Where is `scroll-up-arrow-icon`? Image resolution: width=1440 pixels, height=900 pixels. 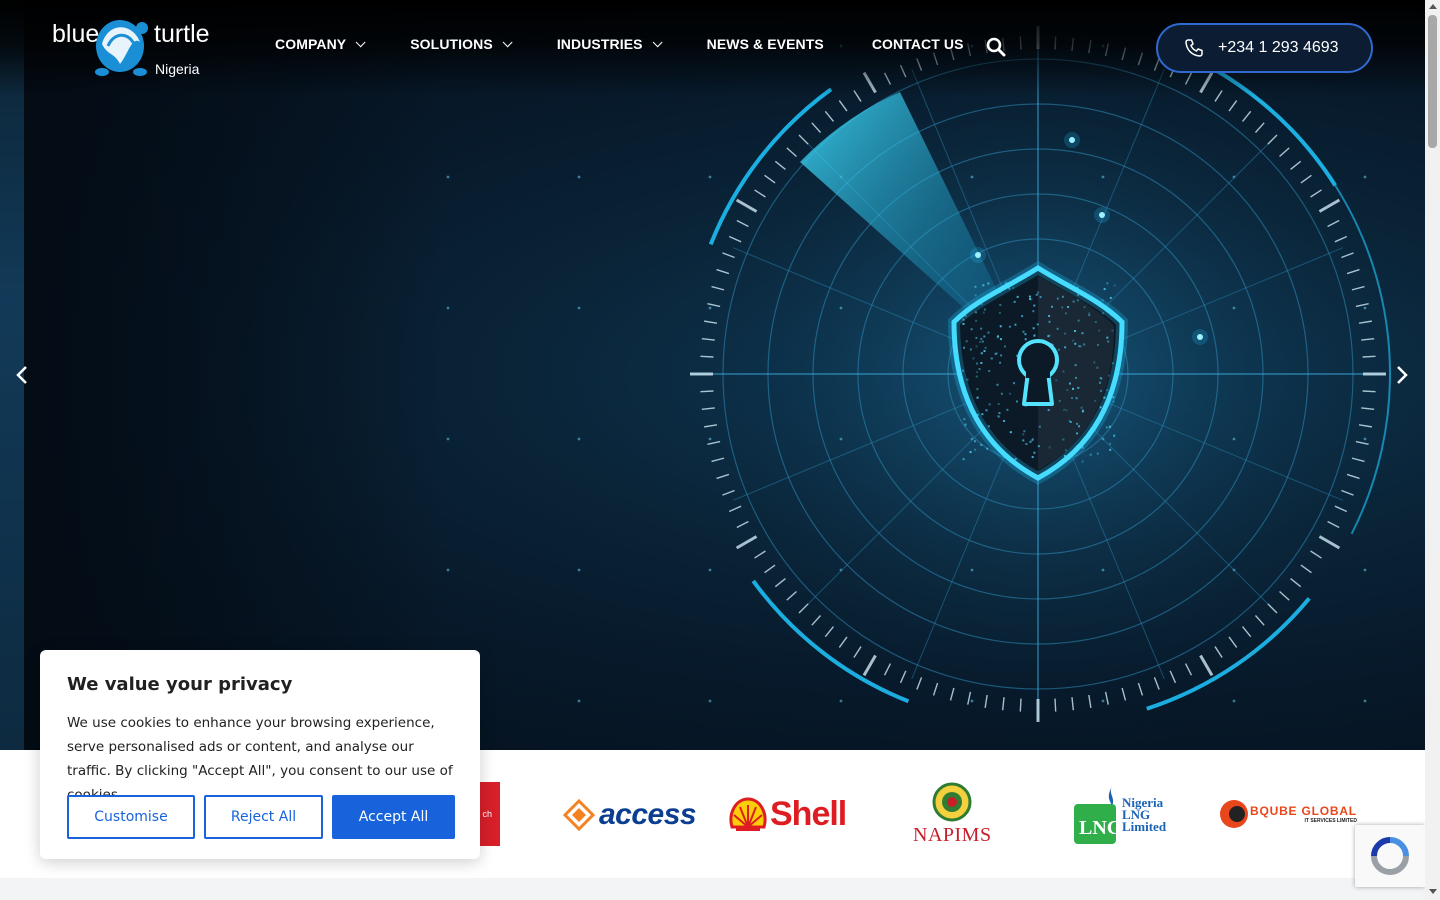
scroll-up-arrow-icon is located at coordinates (1433, 6).